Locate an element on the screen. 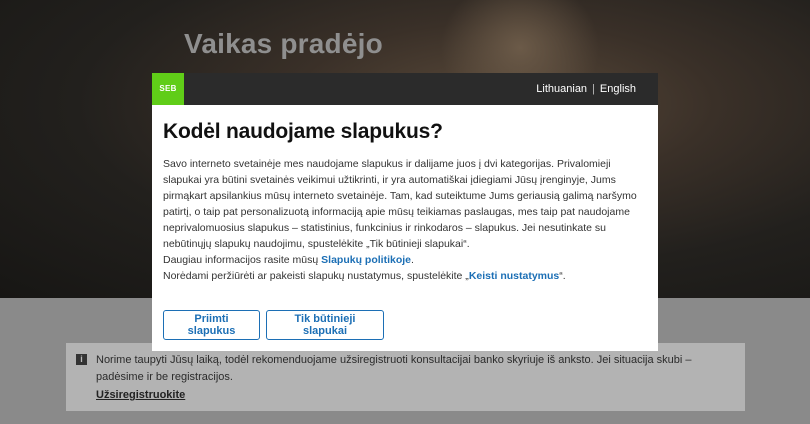  language-lithuanian: Lithuanian is located at coordinates (561, 89).